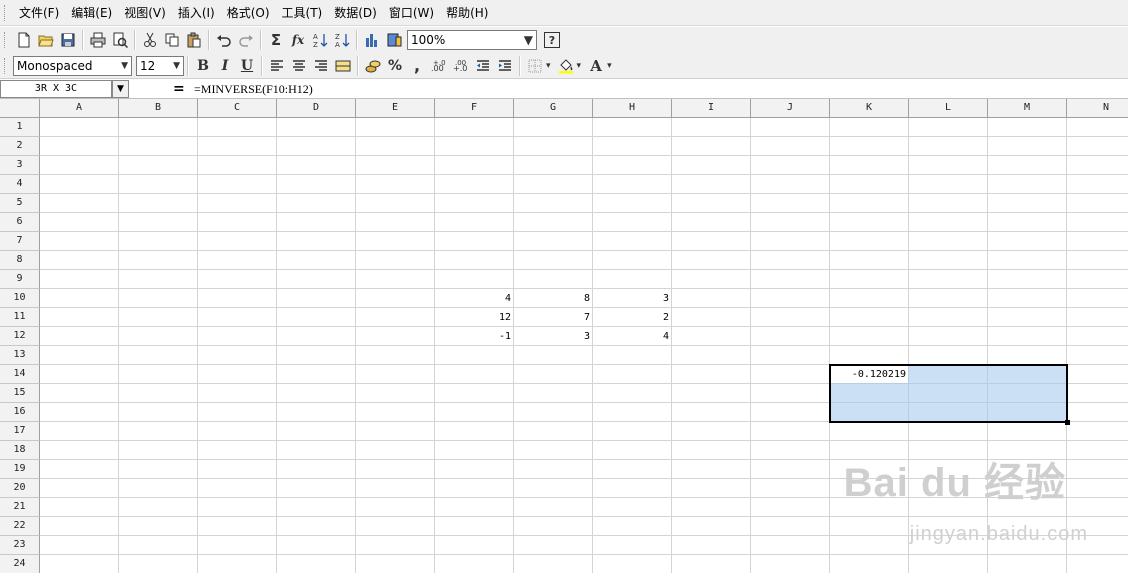 The width and height of the screenshot is (1128, 573). I want to click on row-header-8: 8, so click(20, 260).